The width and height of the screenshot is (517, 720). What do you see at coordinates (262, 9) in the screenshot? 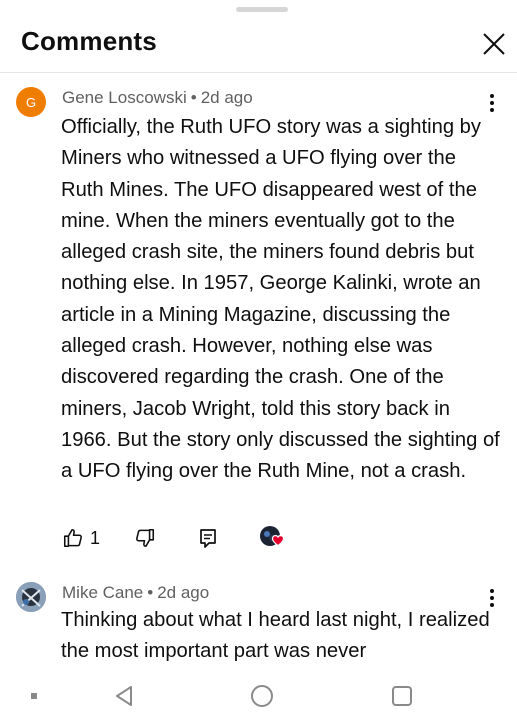
I see `drag-handle` at bounding box center [262, 9].